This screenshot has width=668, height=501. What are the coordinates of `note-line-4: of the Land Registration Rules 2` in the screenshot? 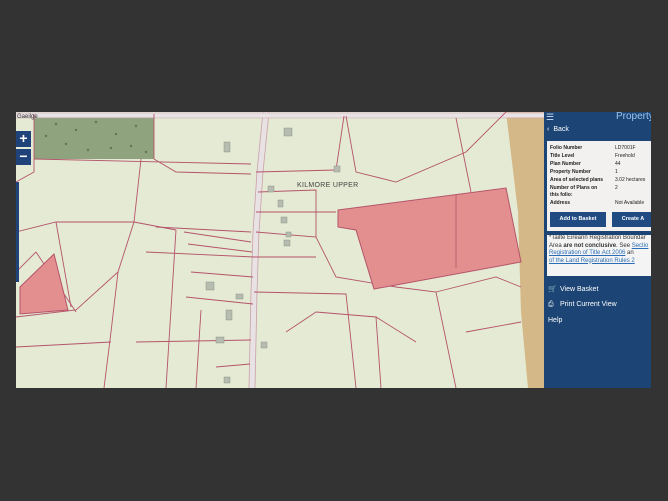 It's located at (599, 262).